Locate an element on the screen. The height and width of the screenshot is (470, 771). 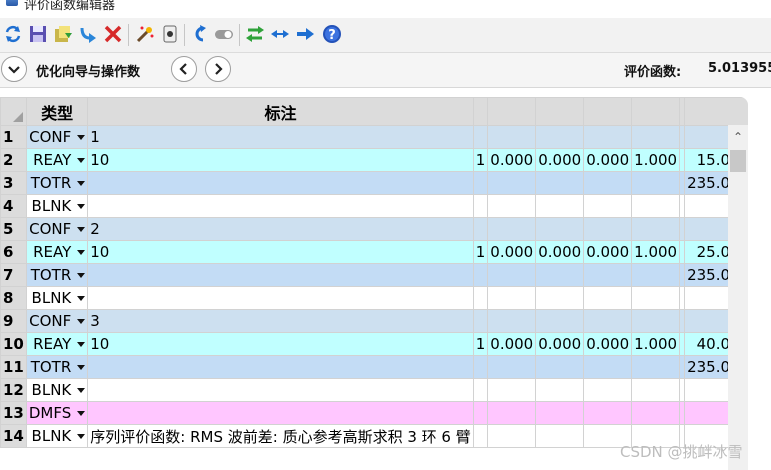
refresh-icon is located at coordinates (13, 34).